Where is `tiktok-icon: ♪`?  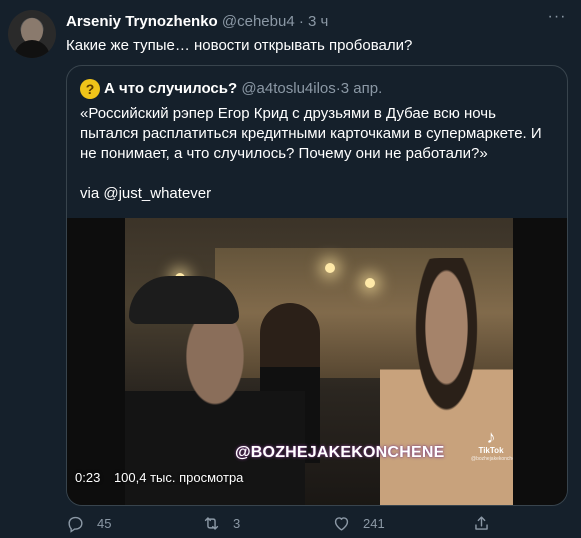
tiktok-icon: ♪ is located at coordinates (491, 437).